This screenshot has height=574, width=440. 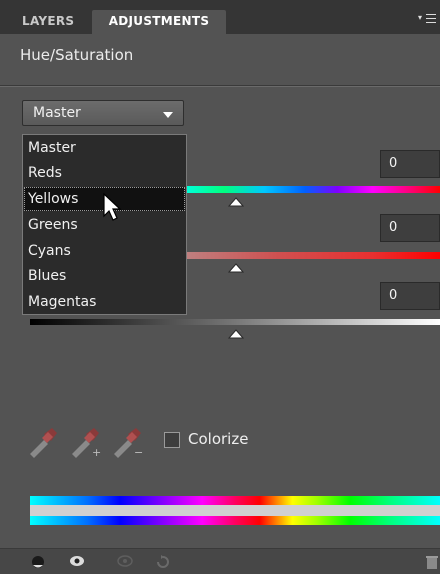 I want to click on dropdown-option-blues: Blues, so click(x=104, y=276).